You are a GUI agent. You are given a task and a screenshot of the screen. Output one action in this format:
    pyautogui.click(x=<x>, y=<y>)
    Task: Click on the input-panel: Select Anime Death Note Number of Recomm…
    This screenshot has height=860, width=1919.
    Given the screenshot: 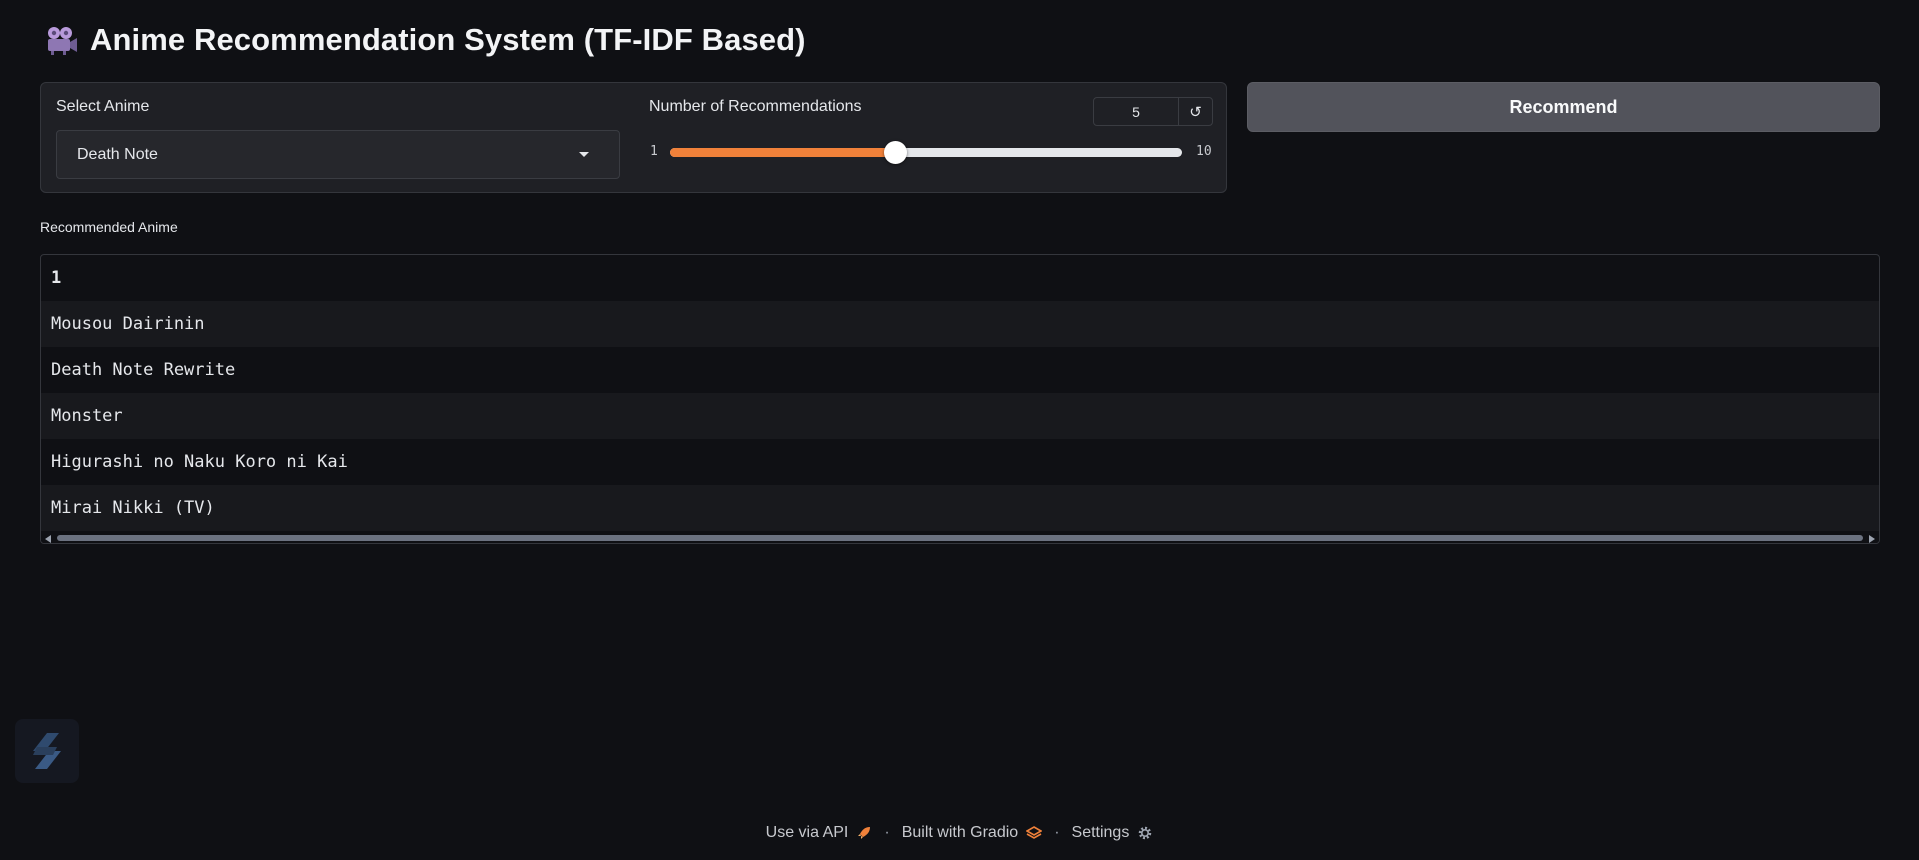 What is the action you would take?
    pyautogui.click(x=633, y=137)
    